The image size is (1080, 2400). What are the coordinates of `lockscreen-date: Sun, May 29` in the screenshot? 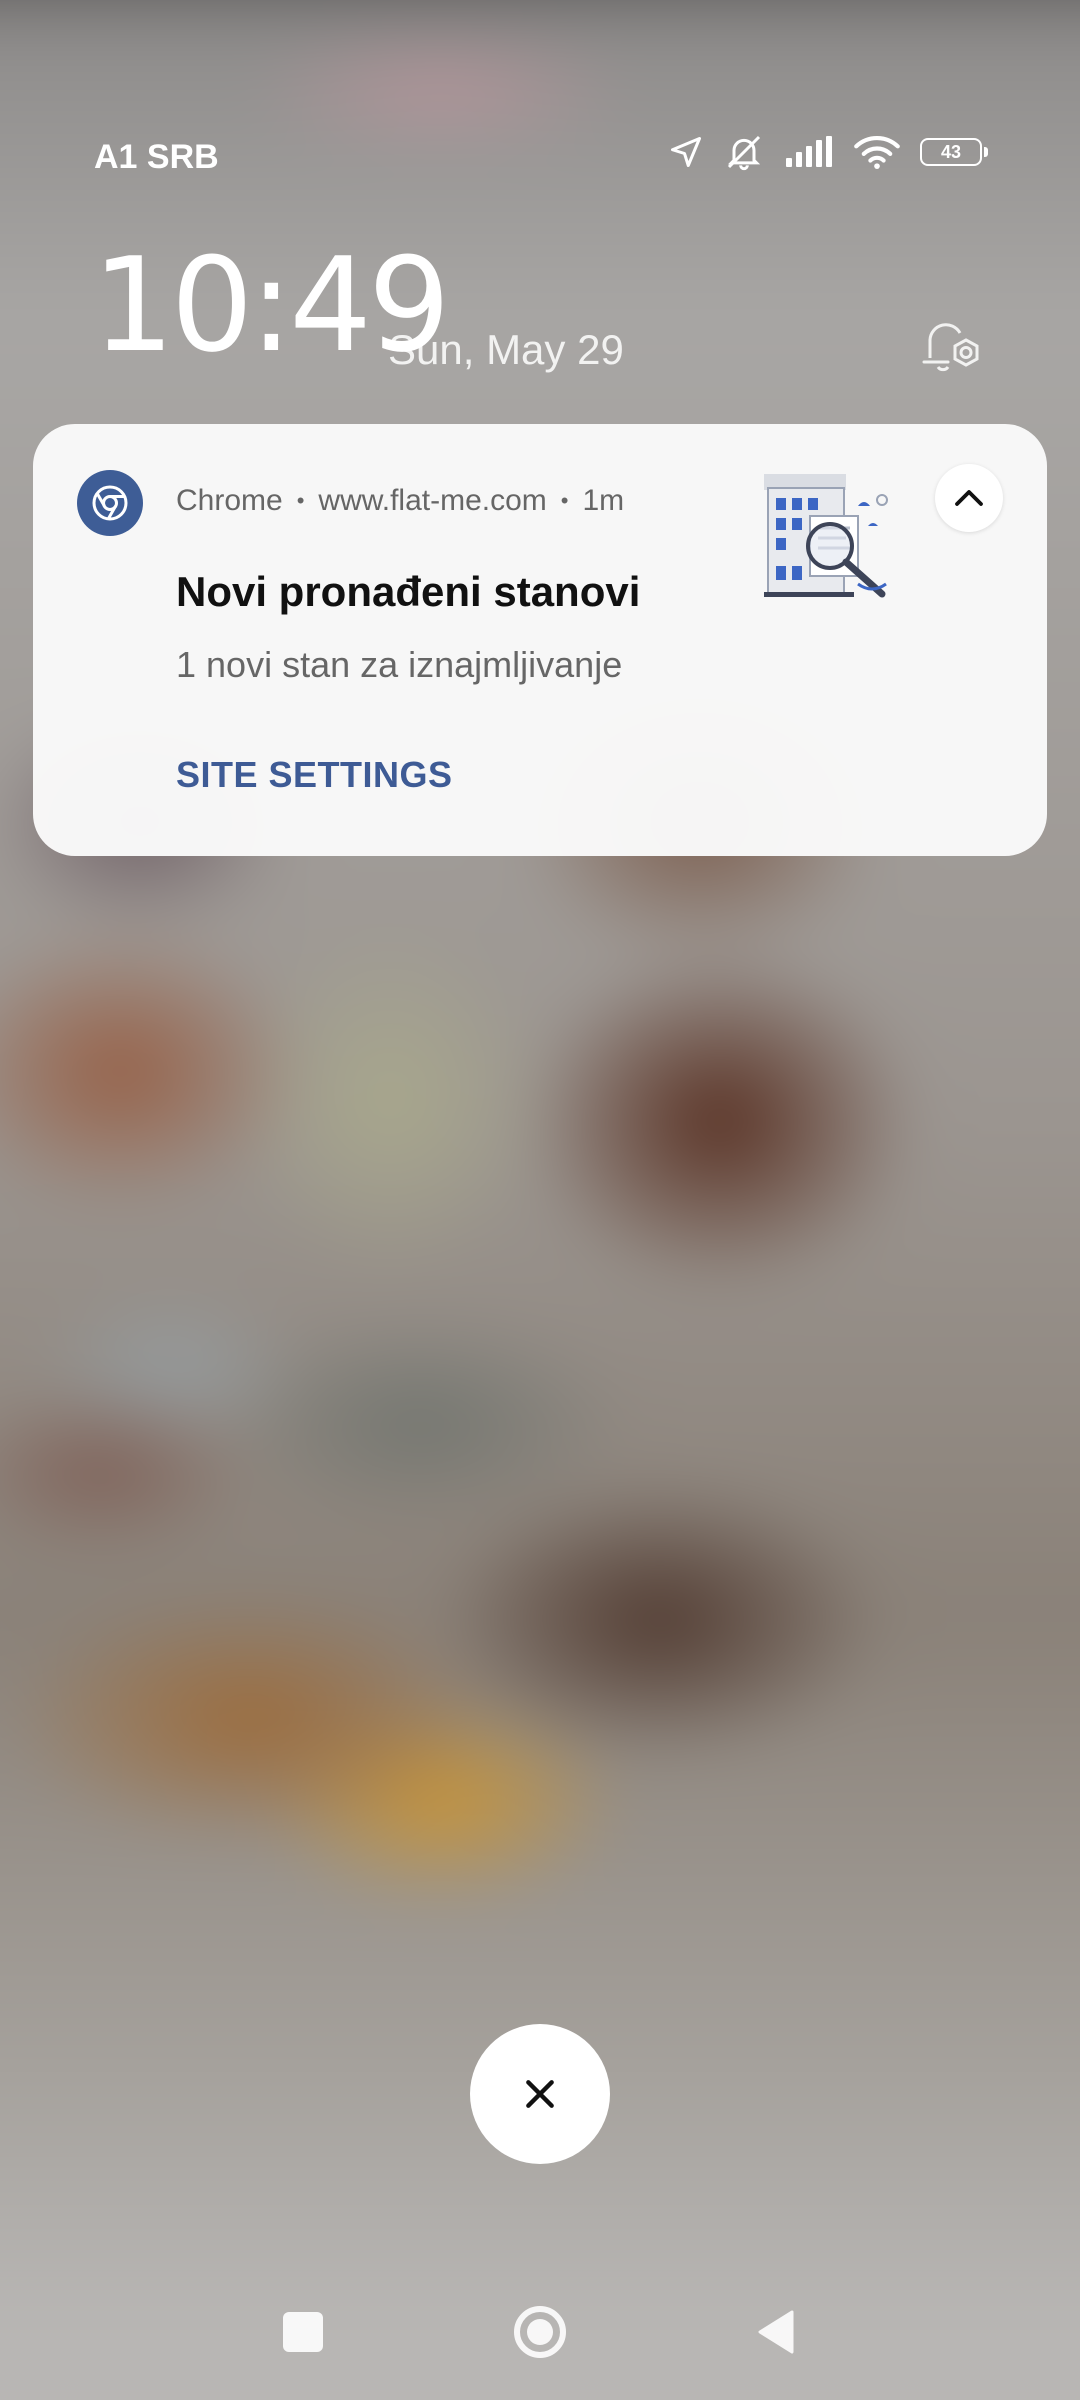 It's located at (506, 349).